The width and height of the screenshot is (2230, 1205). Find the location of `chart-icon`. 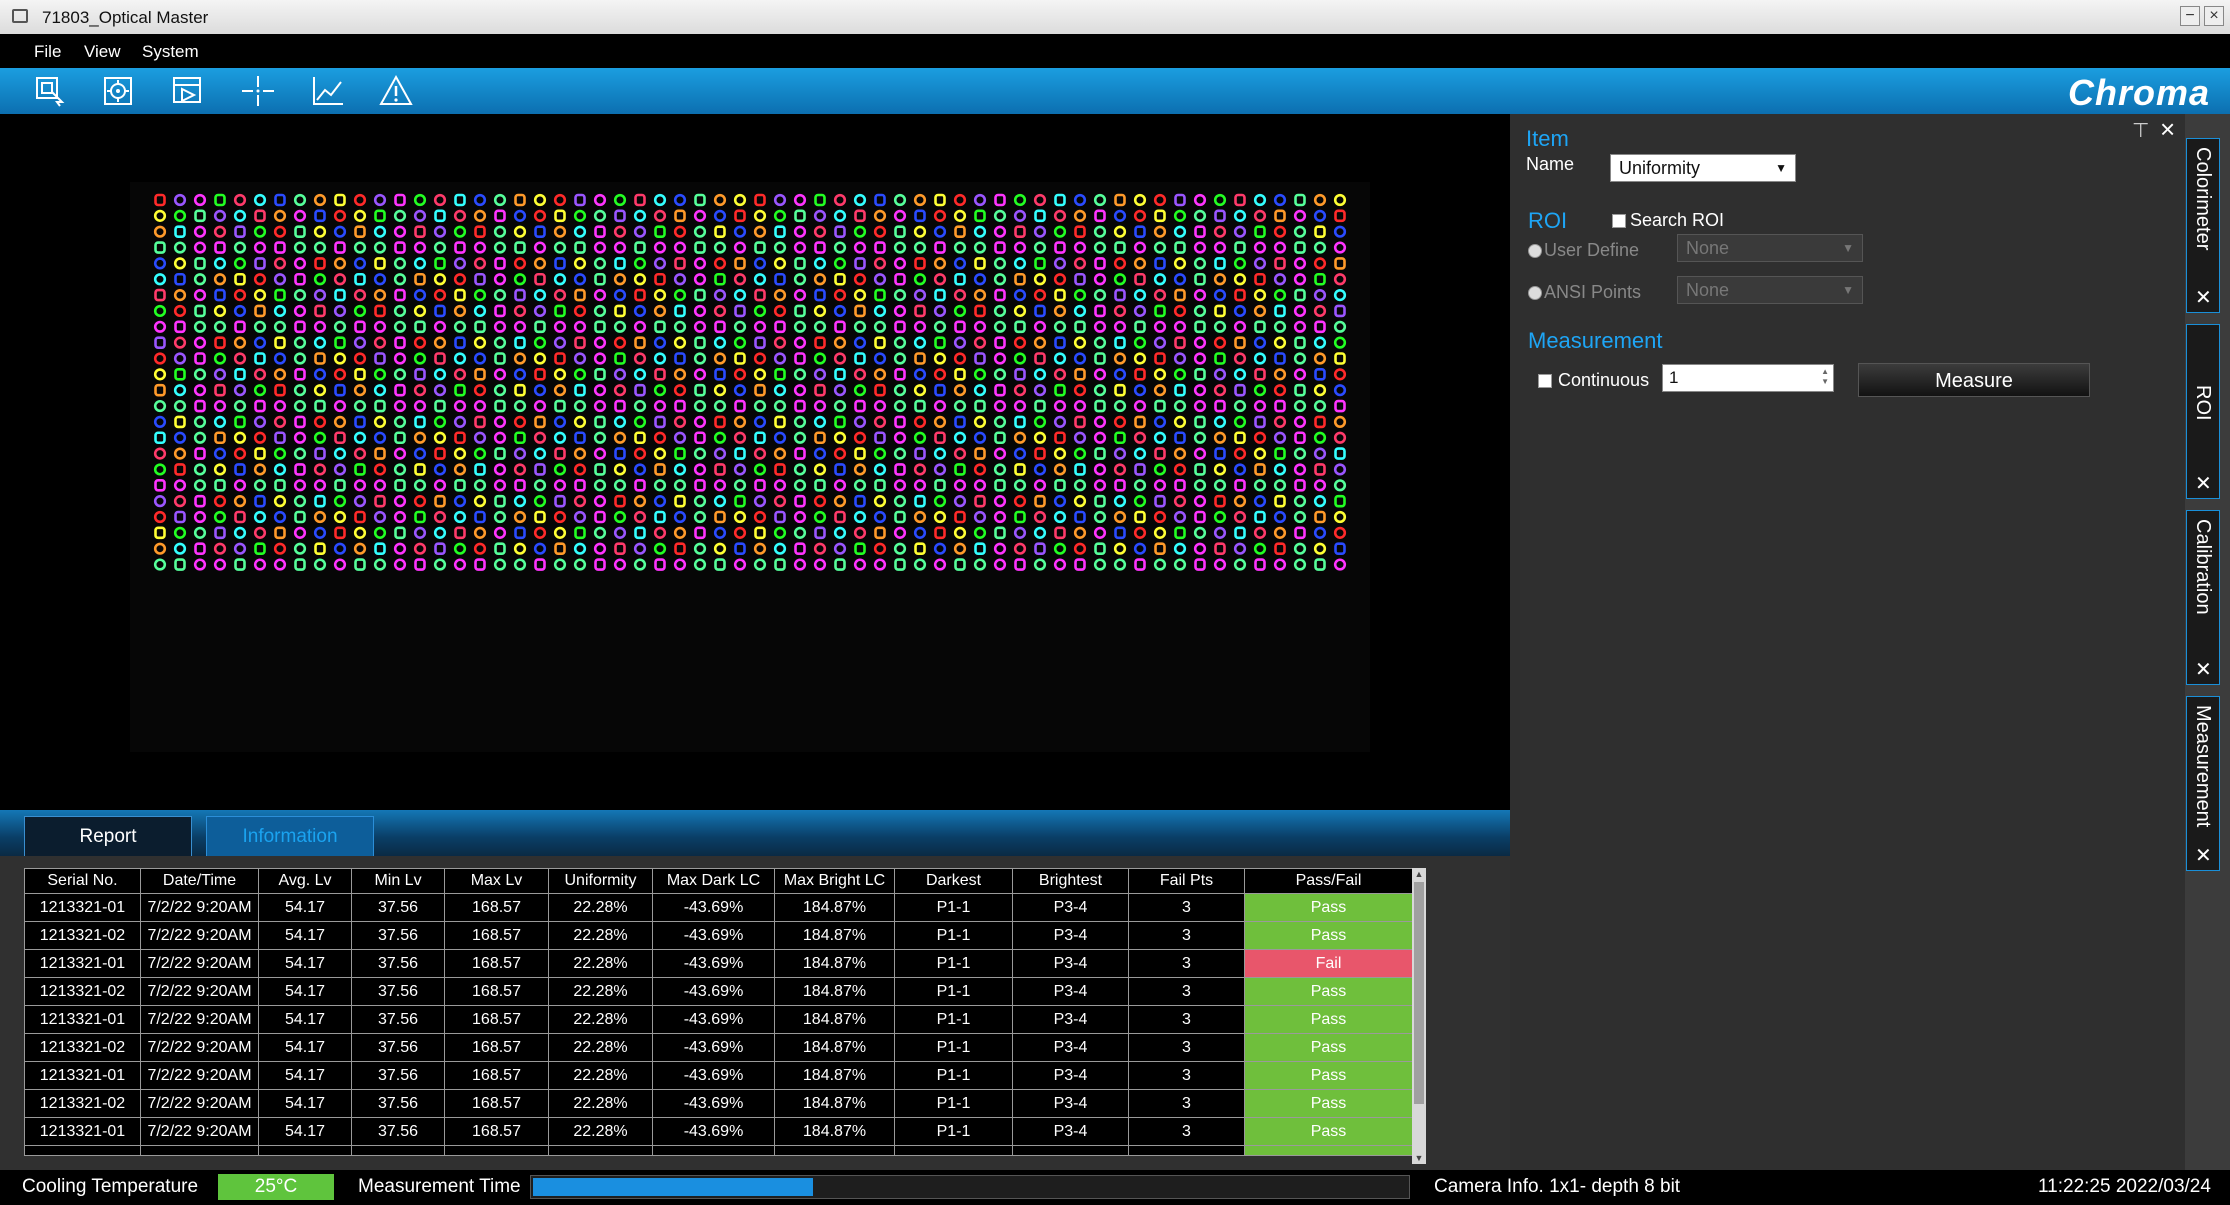

chart-icon is located at coordinates (328, 91).